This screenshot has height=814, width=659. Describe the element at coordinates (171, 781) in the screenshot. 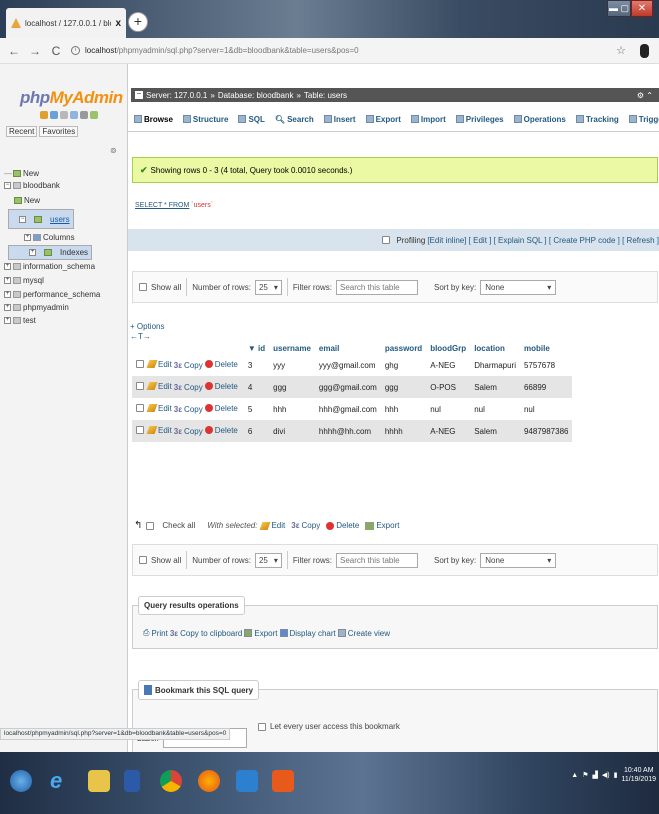

I see `chrome-icon` at that location.